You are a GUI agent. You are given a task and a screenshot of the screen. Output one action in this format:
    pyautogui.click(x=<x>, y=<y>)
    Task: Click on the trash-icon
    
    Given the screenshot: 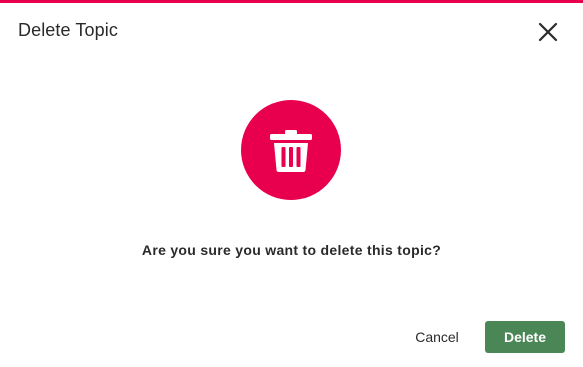 What is the action you would take?
    pyautogui.click(x=291, y=151)
    